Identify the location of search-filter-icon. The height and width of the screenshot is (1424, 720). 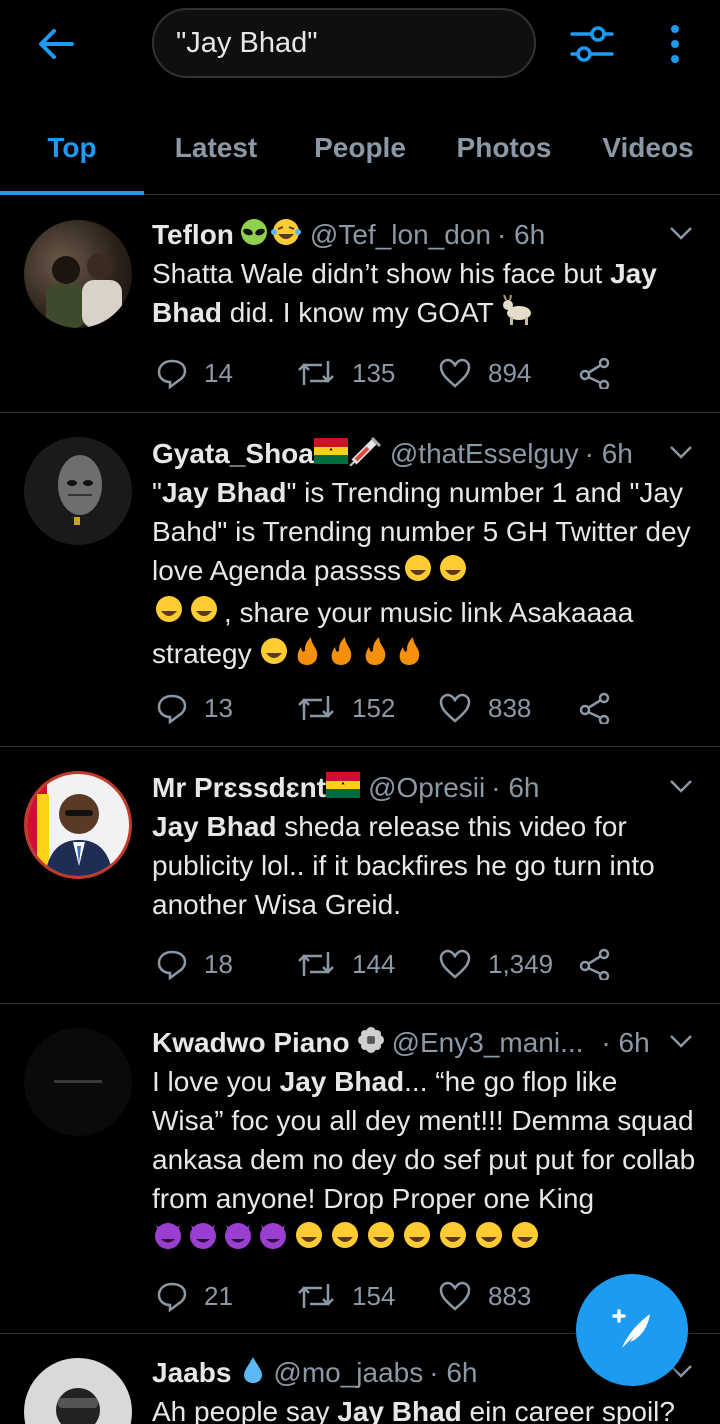
(592, 44).